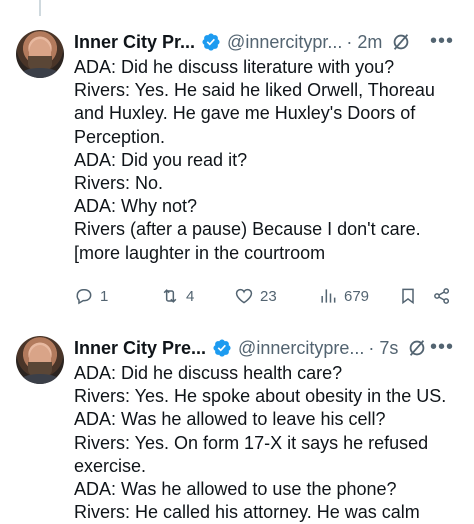  Describe the element at coordinates (136, 206) in the screenshot. I see `text-line: ADA: Why not?` at that location.